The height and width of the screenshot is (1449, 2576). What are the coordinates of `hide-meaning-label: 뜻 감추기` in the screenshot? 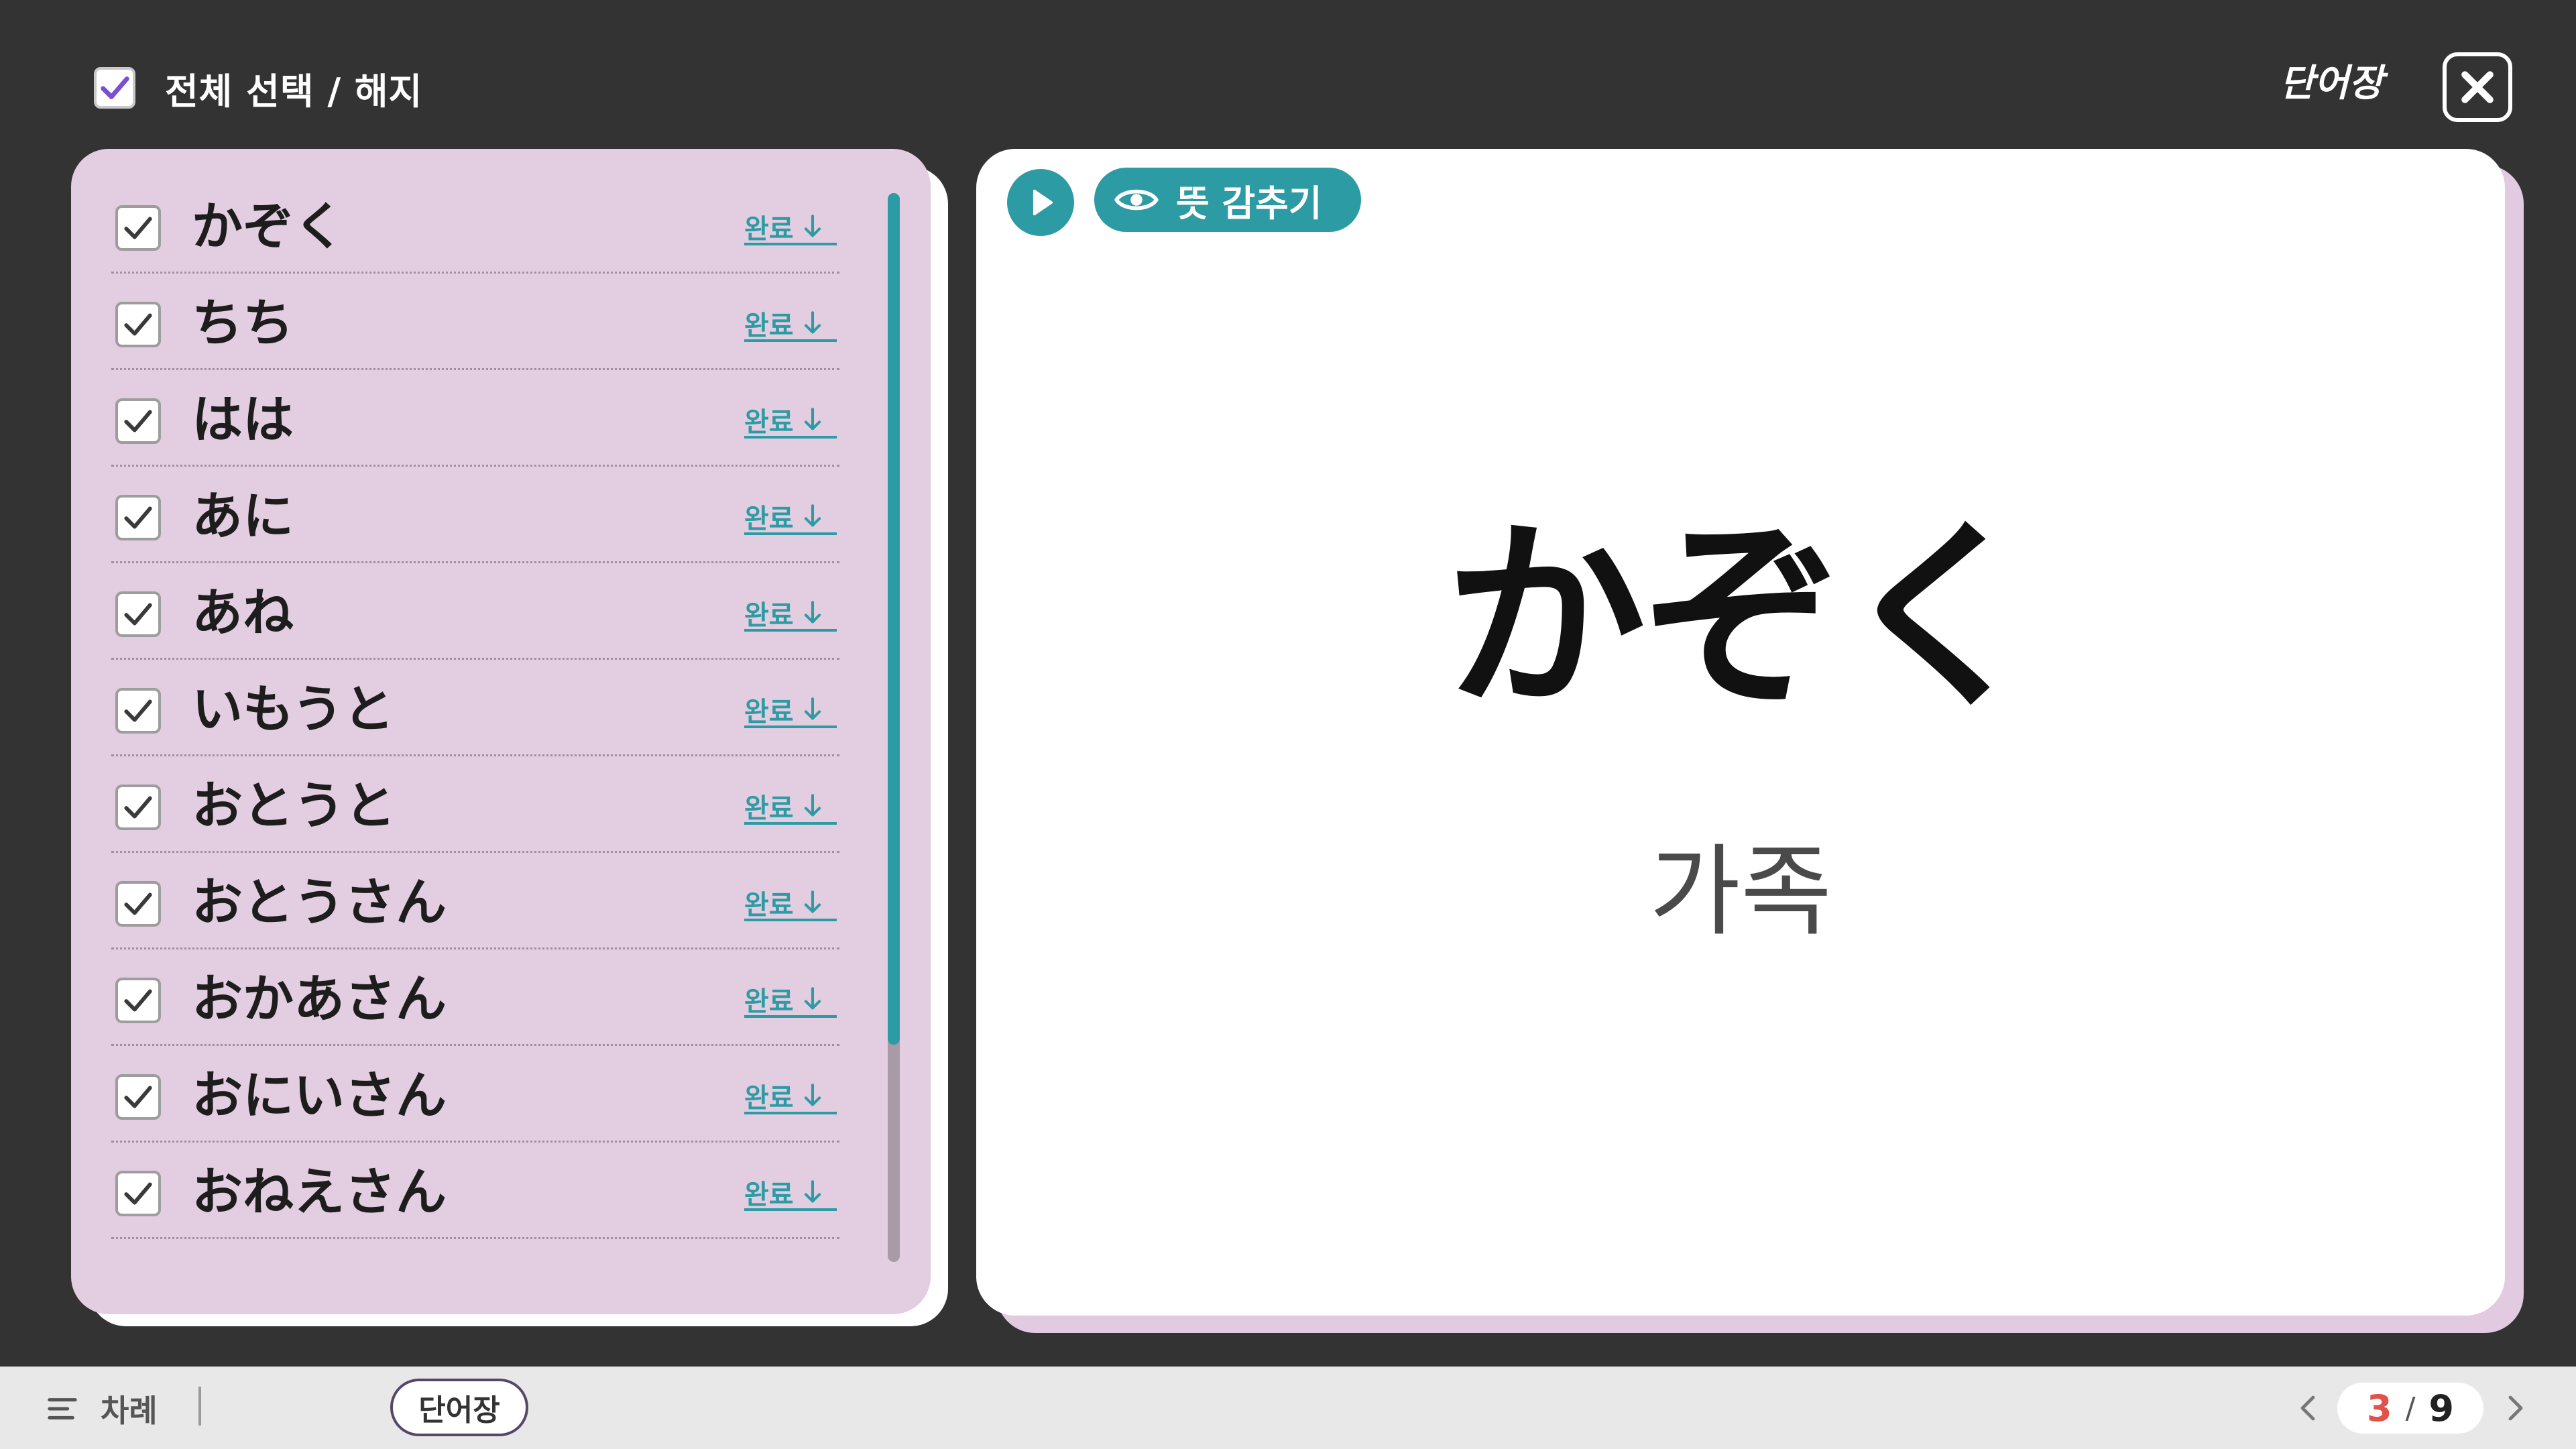 It's located at (1249, 204).